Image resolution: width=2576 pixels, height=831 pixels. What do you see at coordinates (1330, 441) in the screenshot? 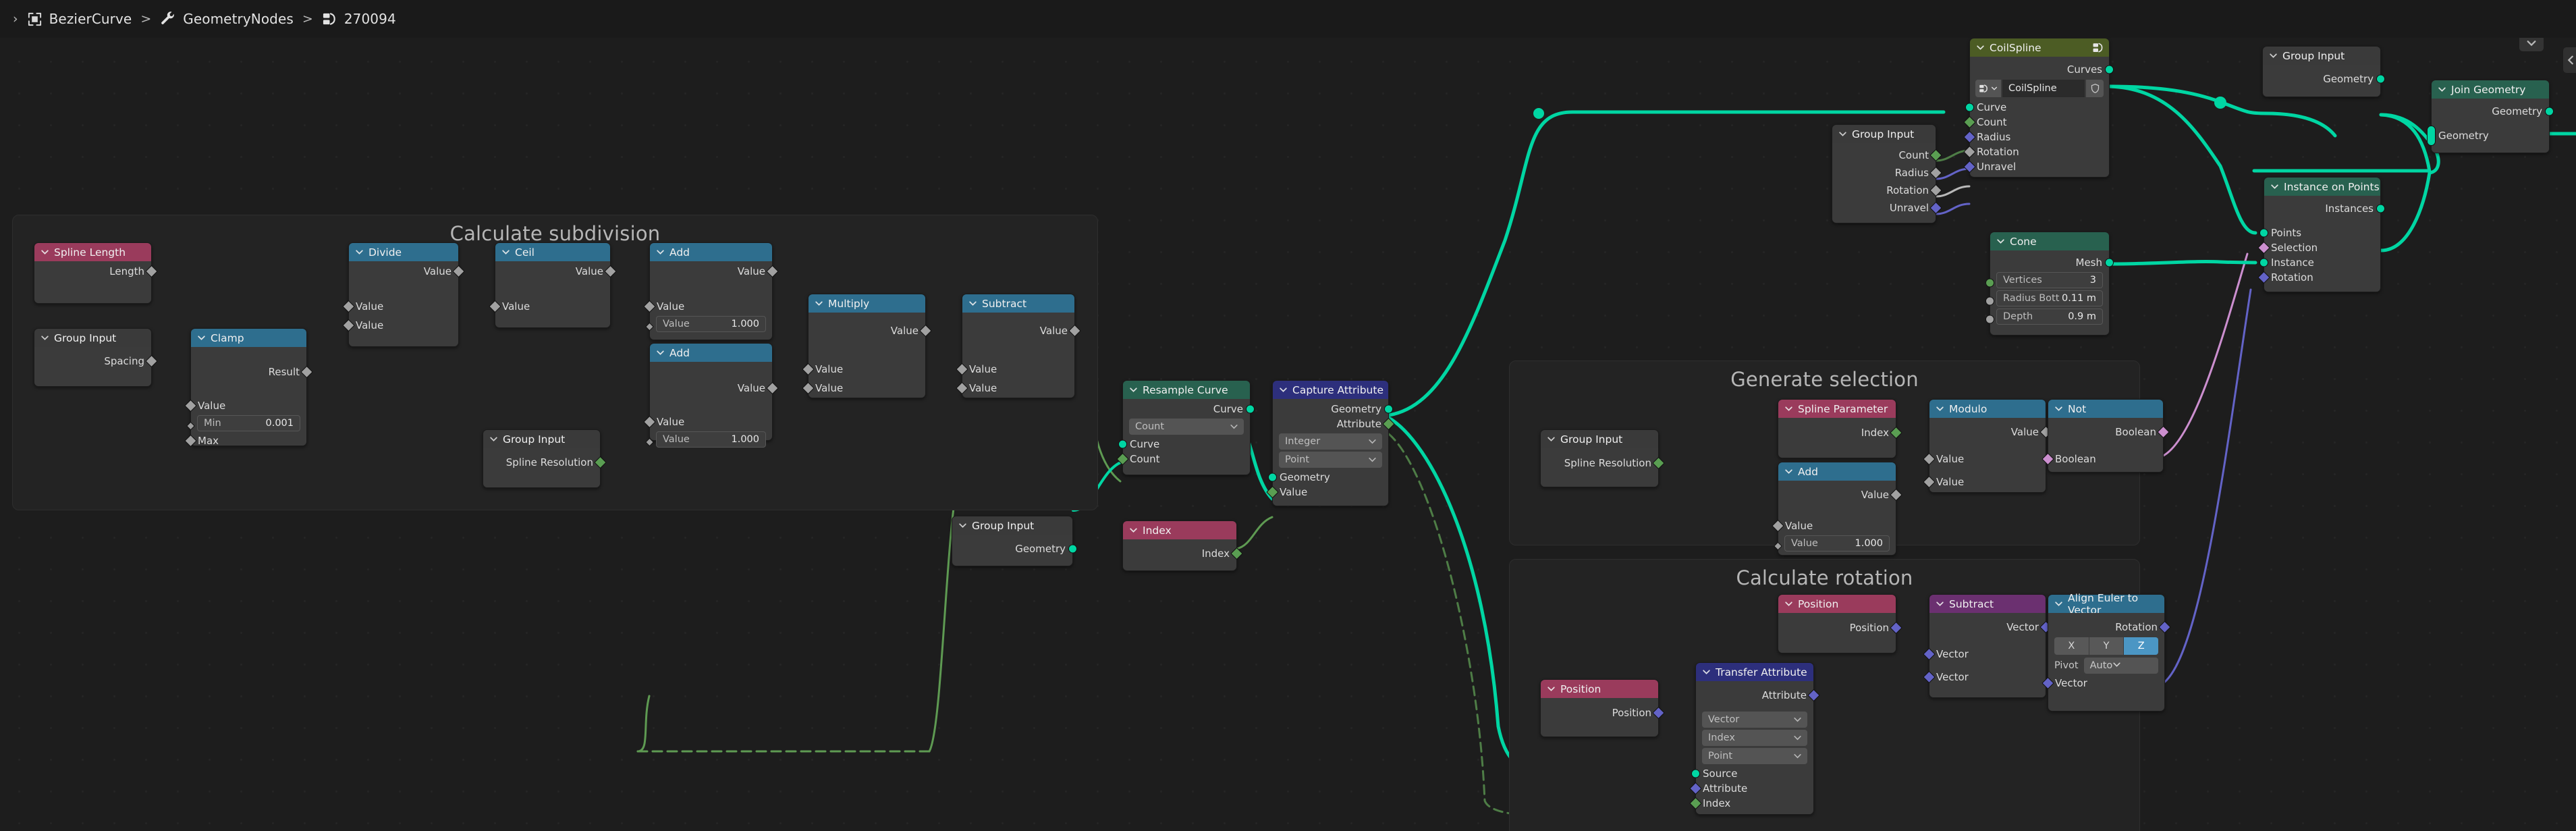
I see `widget-capture-data-type: Integer` at bounding box center [1330, 441].